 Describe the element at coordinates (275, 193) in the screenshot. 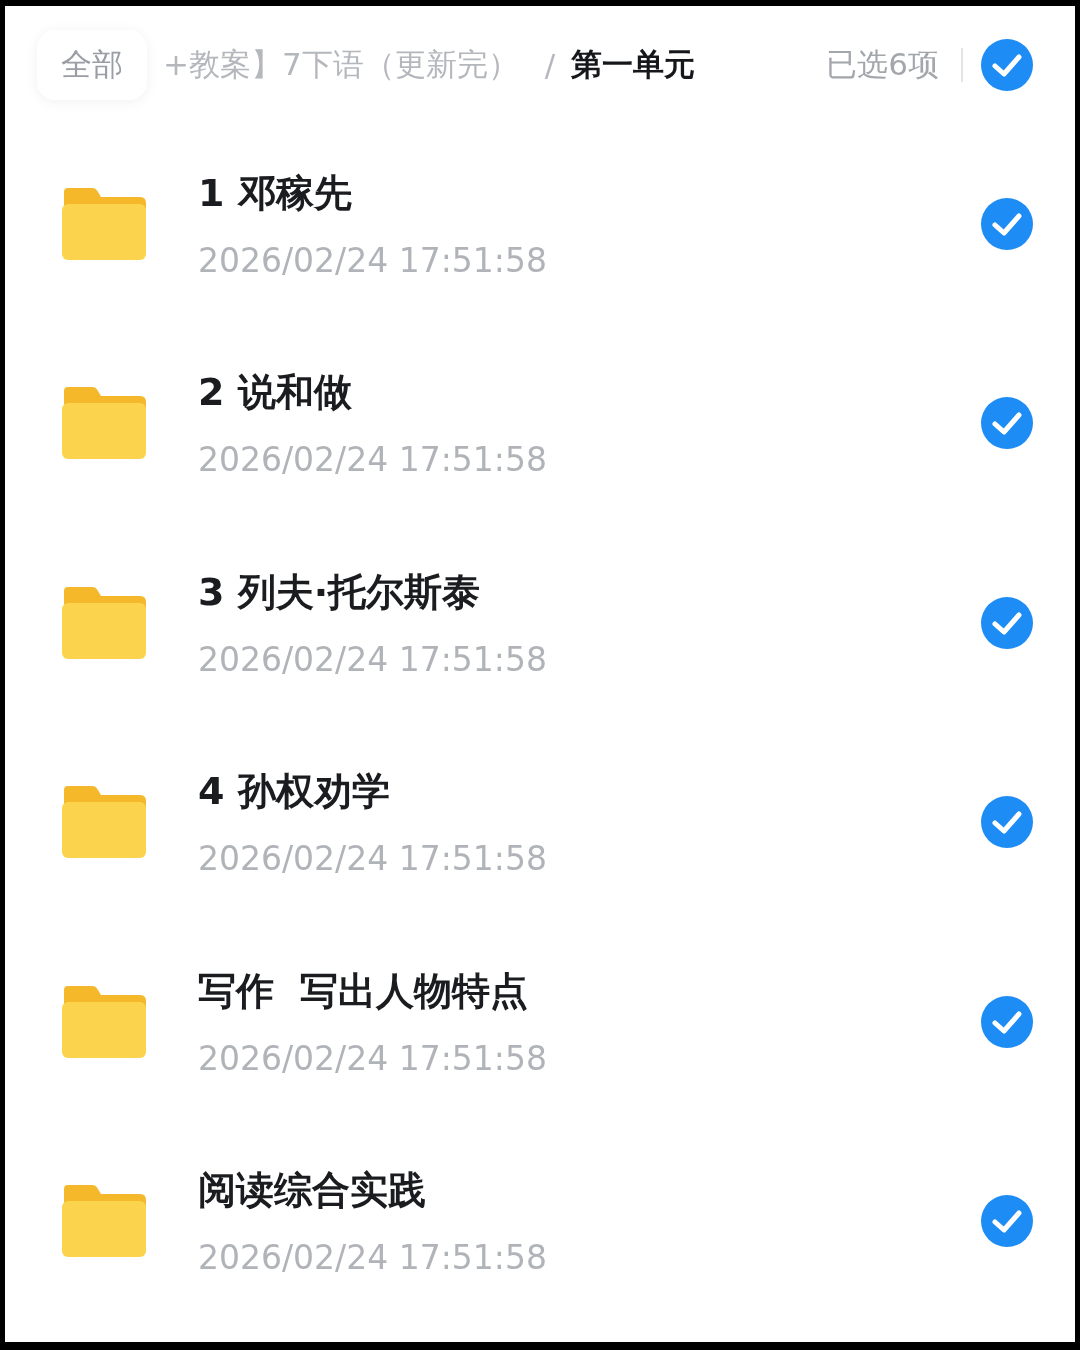

I see `folder-name: 1 邓稼先` at that location.